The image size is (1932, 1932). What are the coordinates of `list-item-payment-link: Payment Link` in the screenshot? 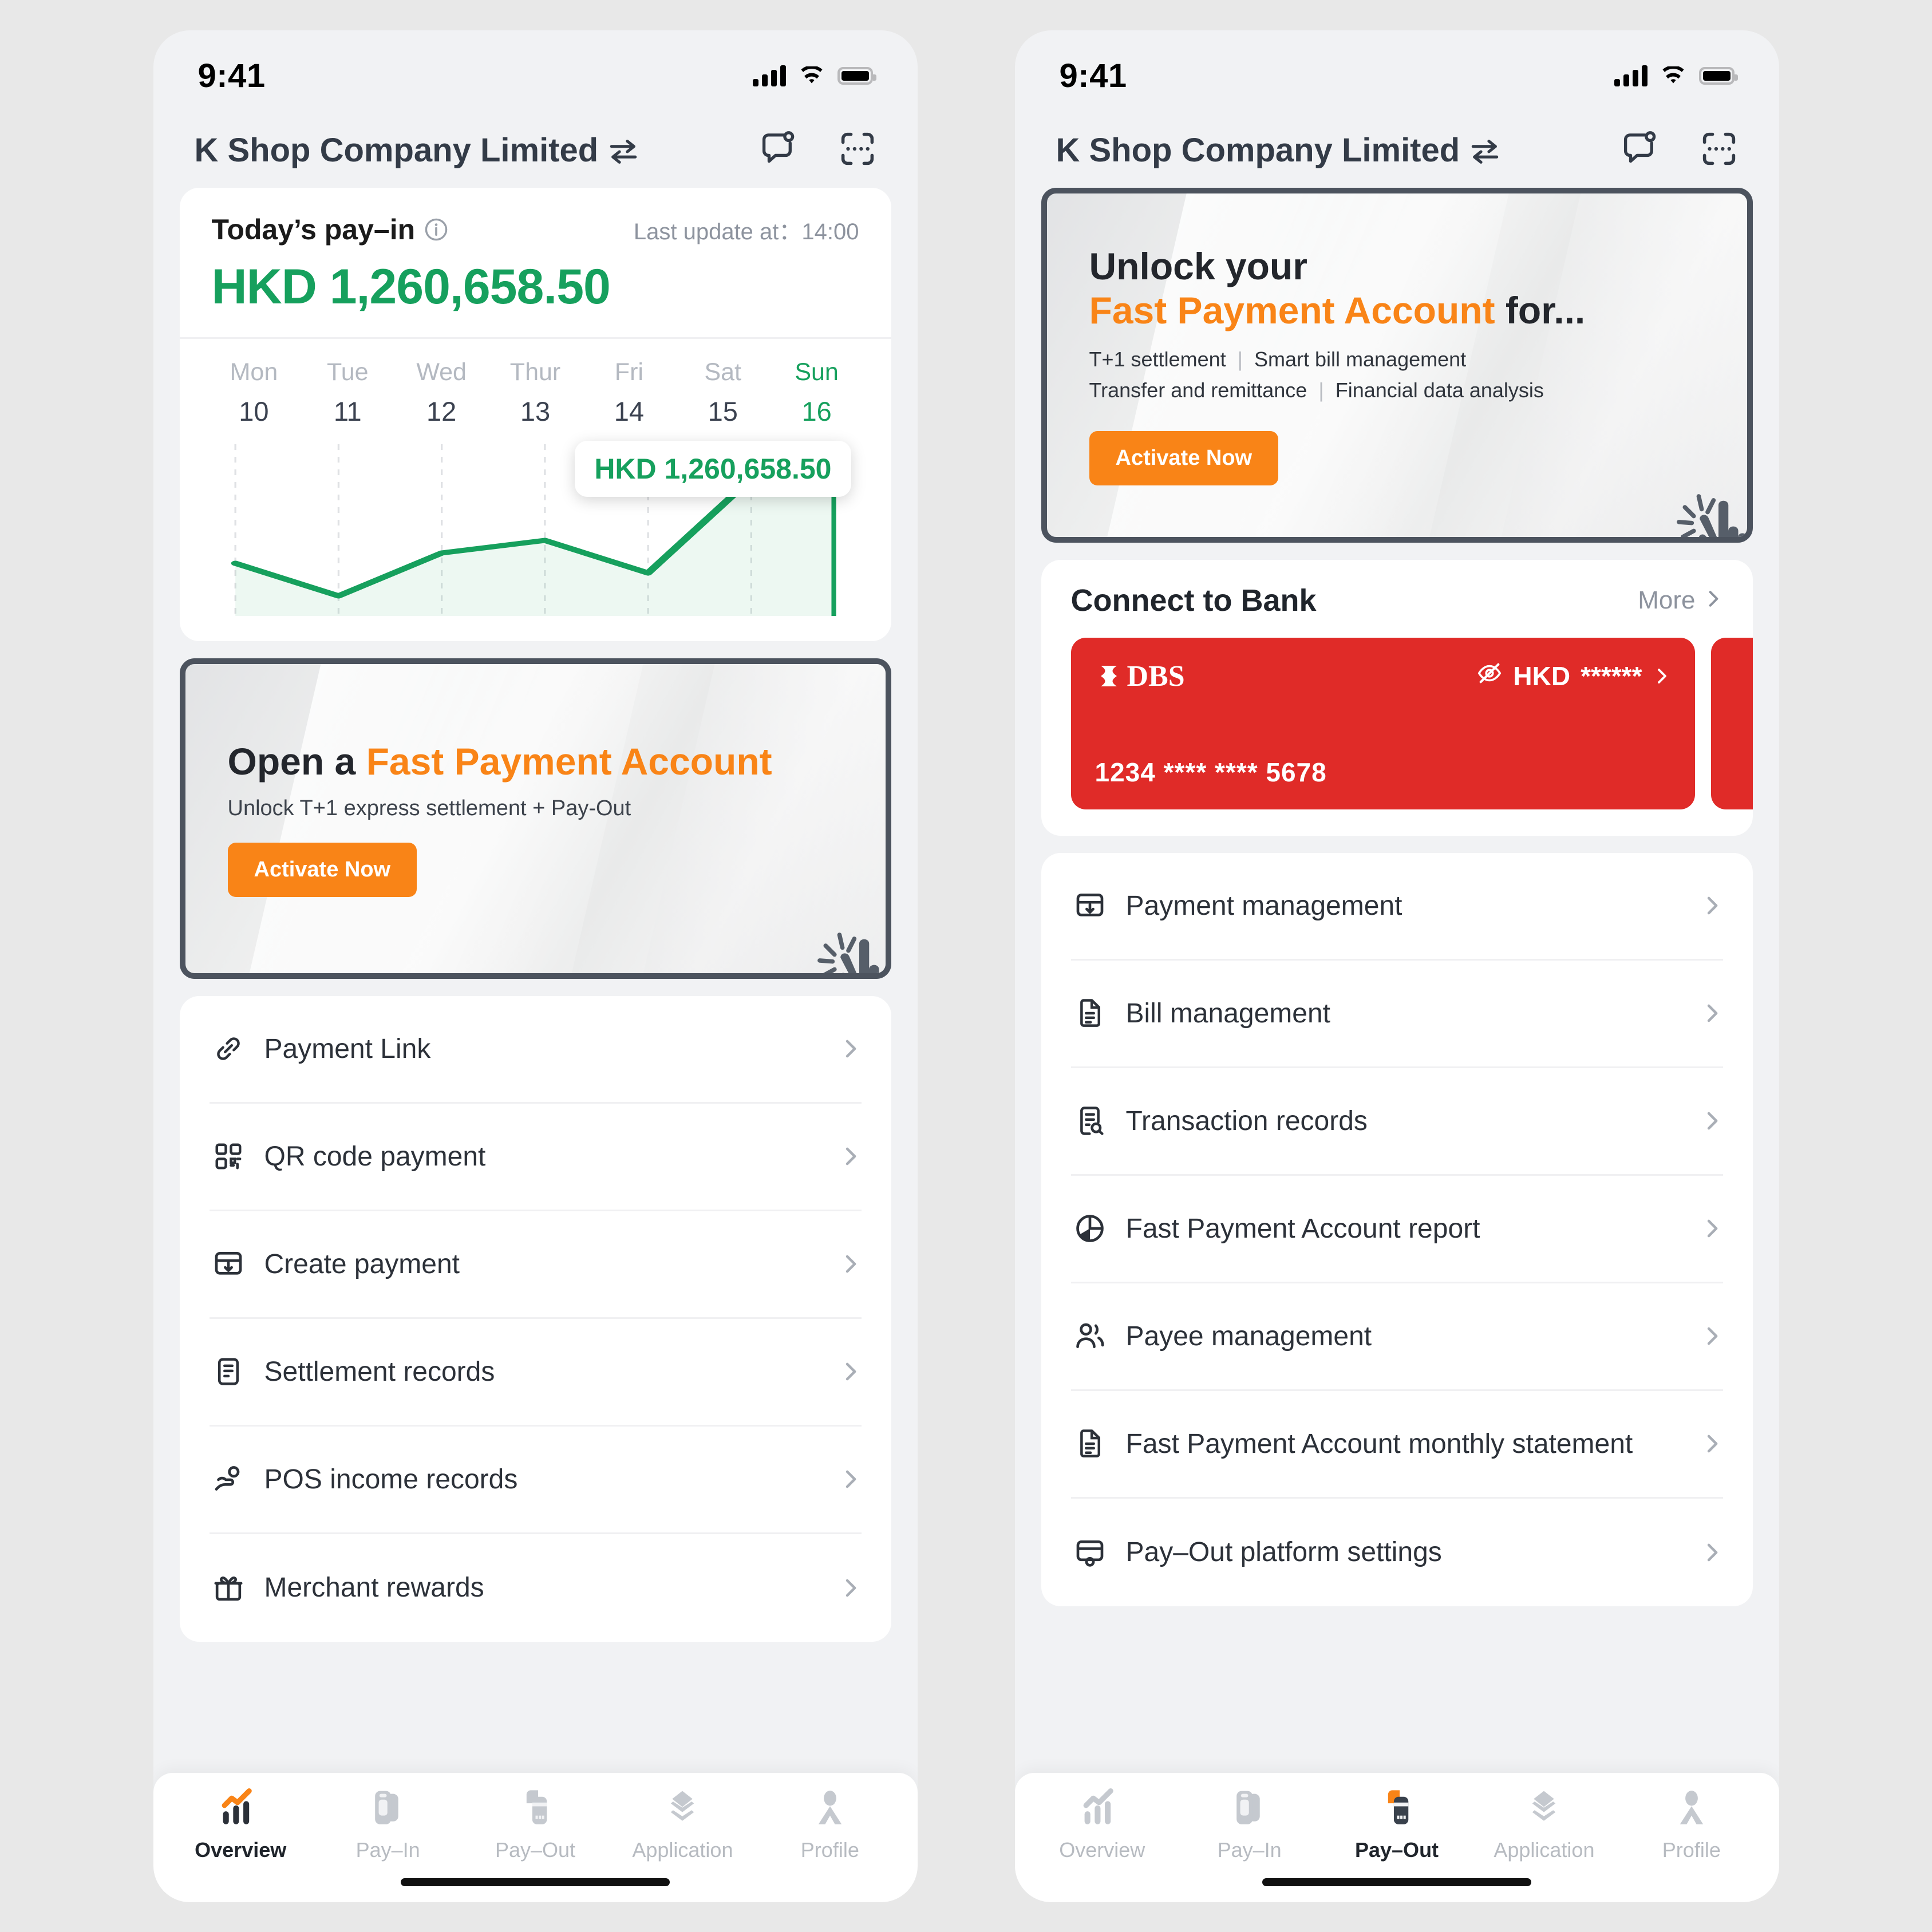 It's located at (535, 1050).